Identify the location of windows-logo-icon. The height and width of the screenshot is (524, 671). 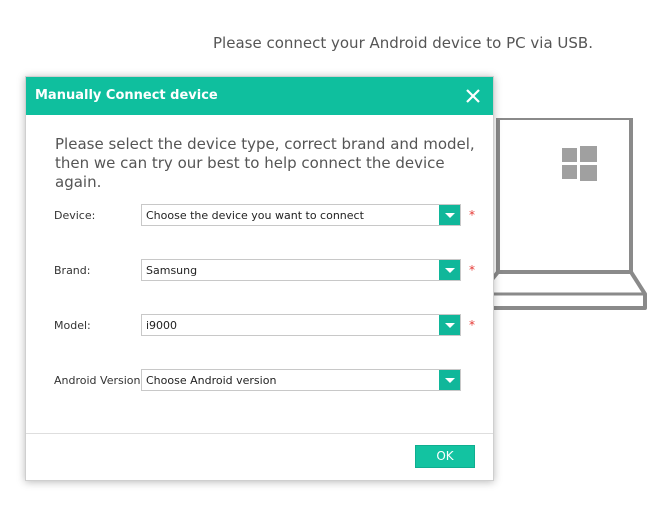
(579, 163).